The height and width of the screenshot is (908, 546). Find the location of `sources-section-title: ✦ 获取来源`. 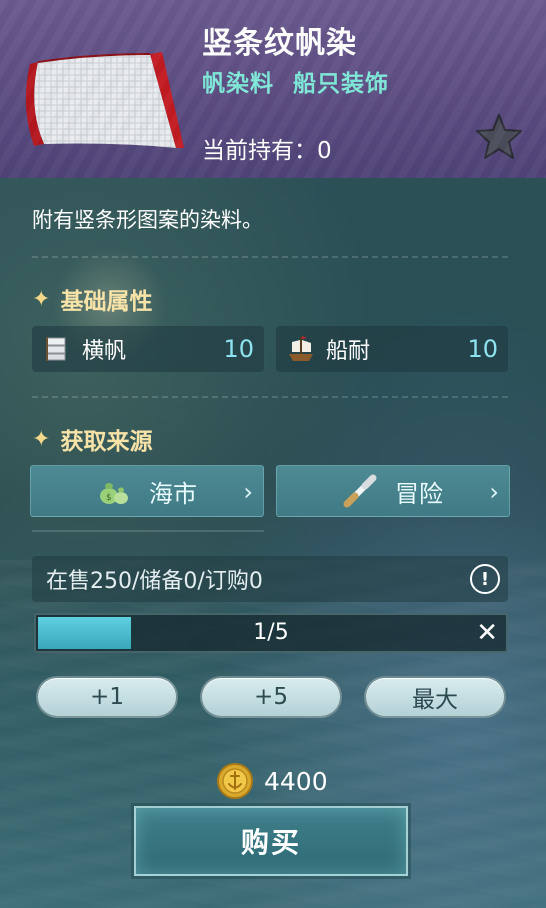

sources-section-title: ✦ 获取来源 is located at coordinates (92, 439).